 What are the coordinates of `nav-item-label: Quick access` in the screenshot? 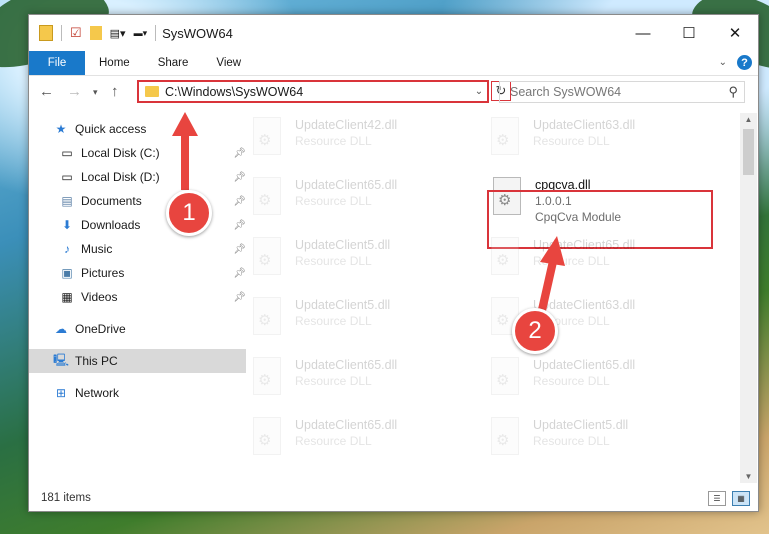 It's located at (111, 129).